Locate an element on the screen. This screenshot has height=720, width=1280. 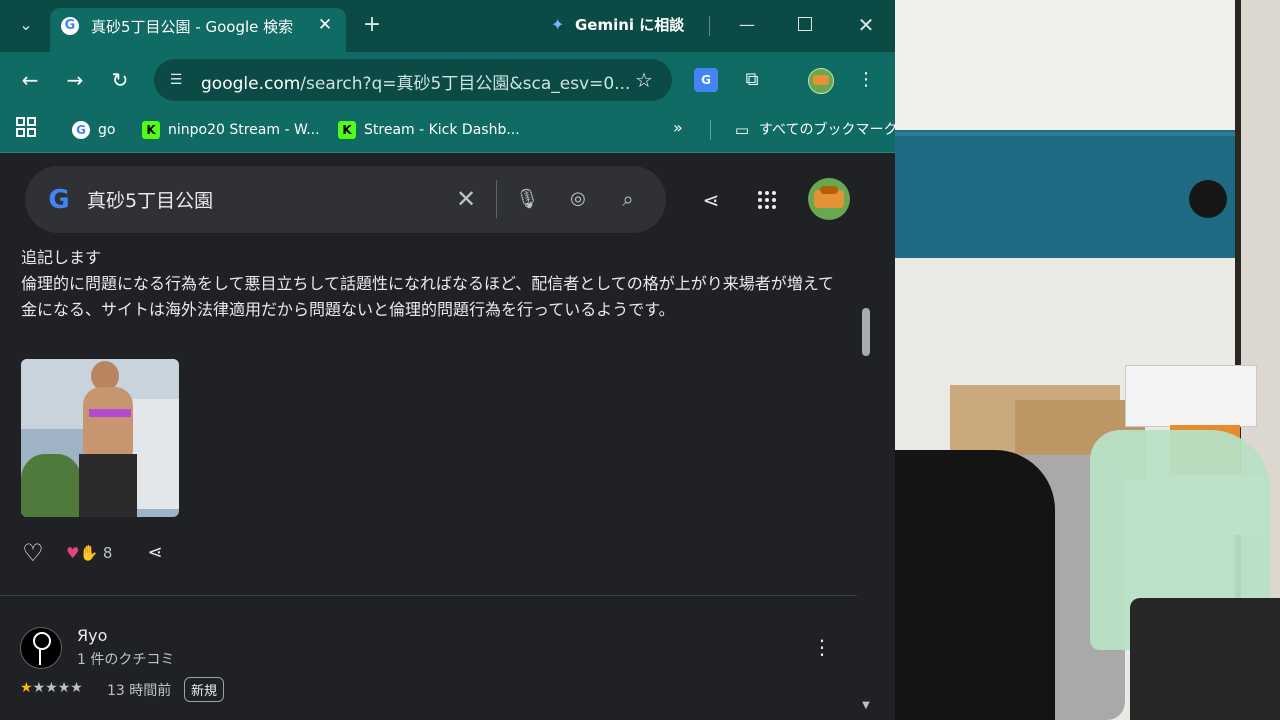
tabstrip-divider is located at coordinates (709, 26).